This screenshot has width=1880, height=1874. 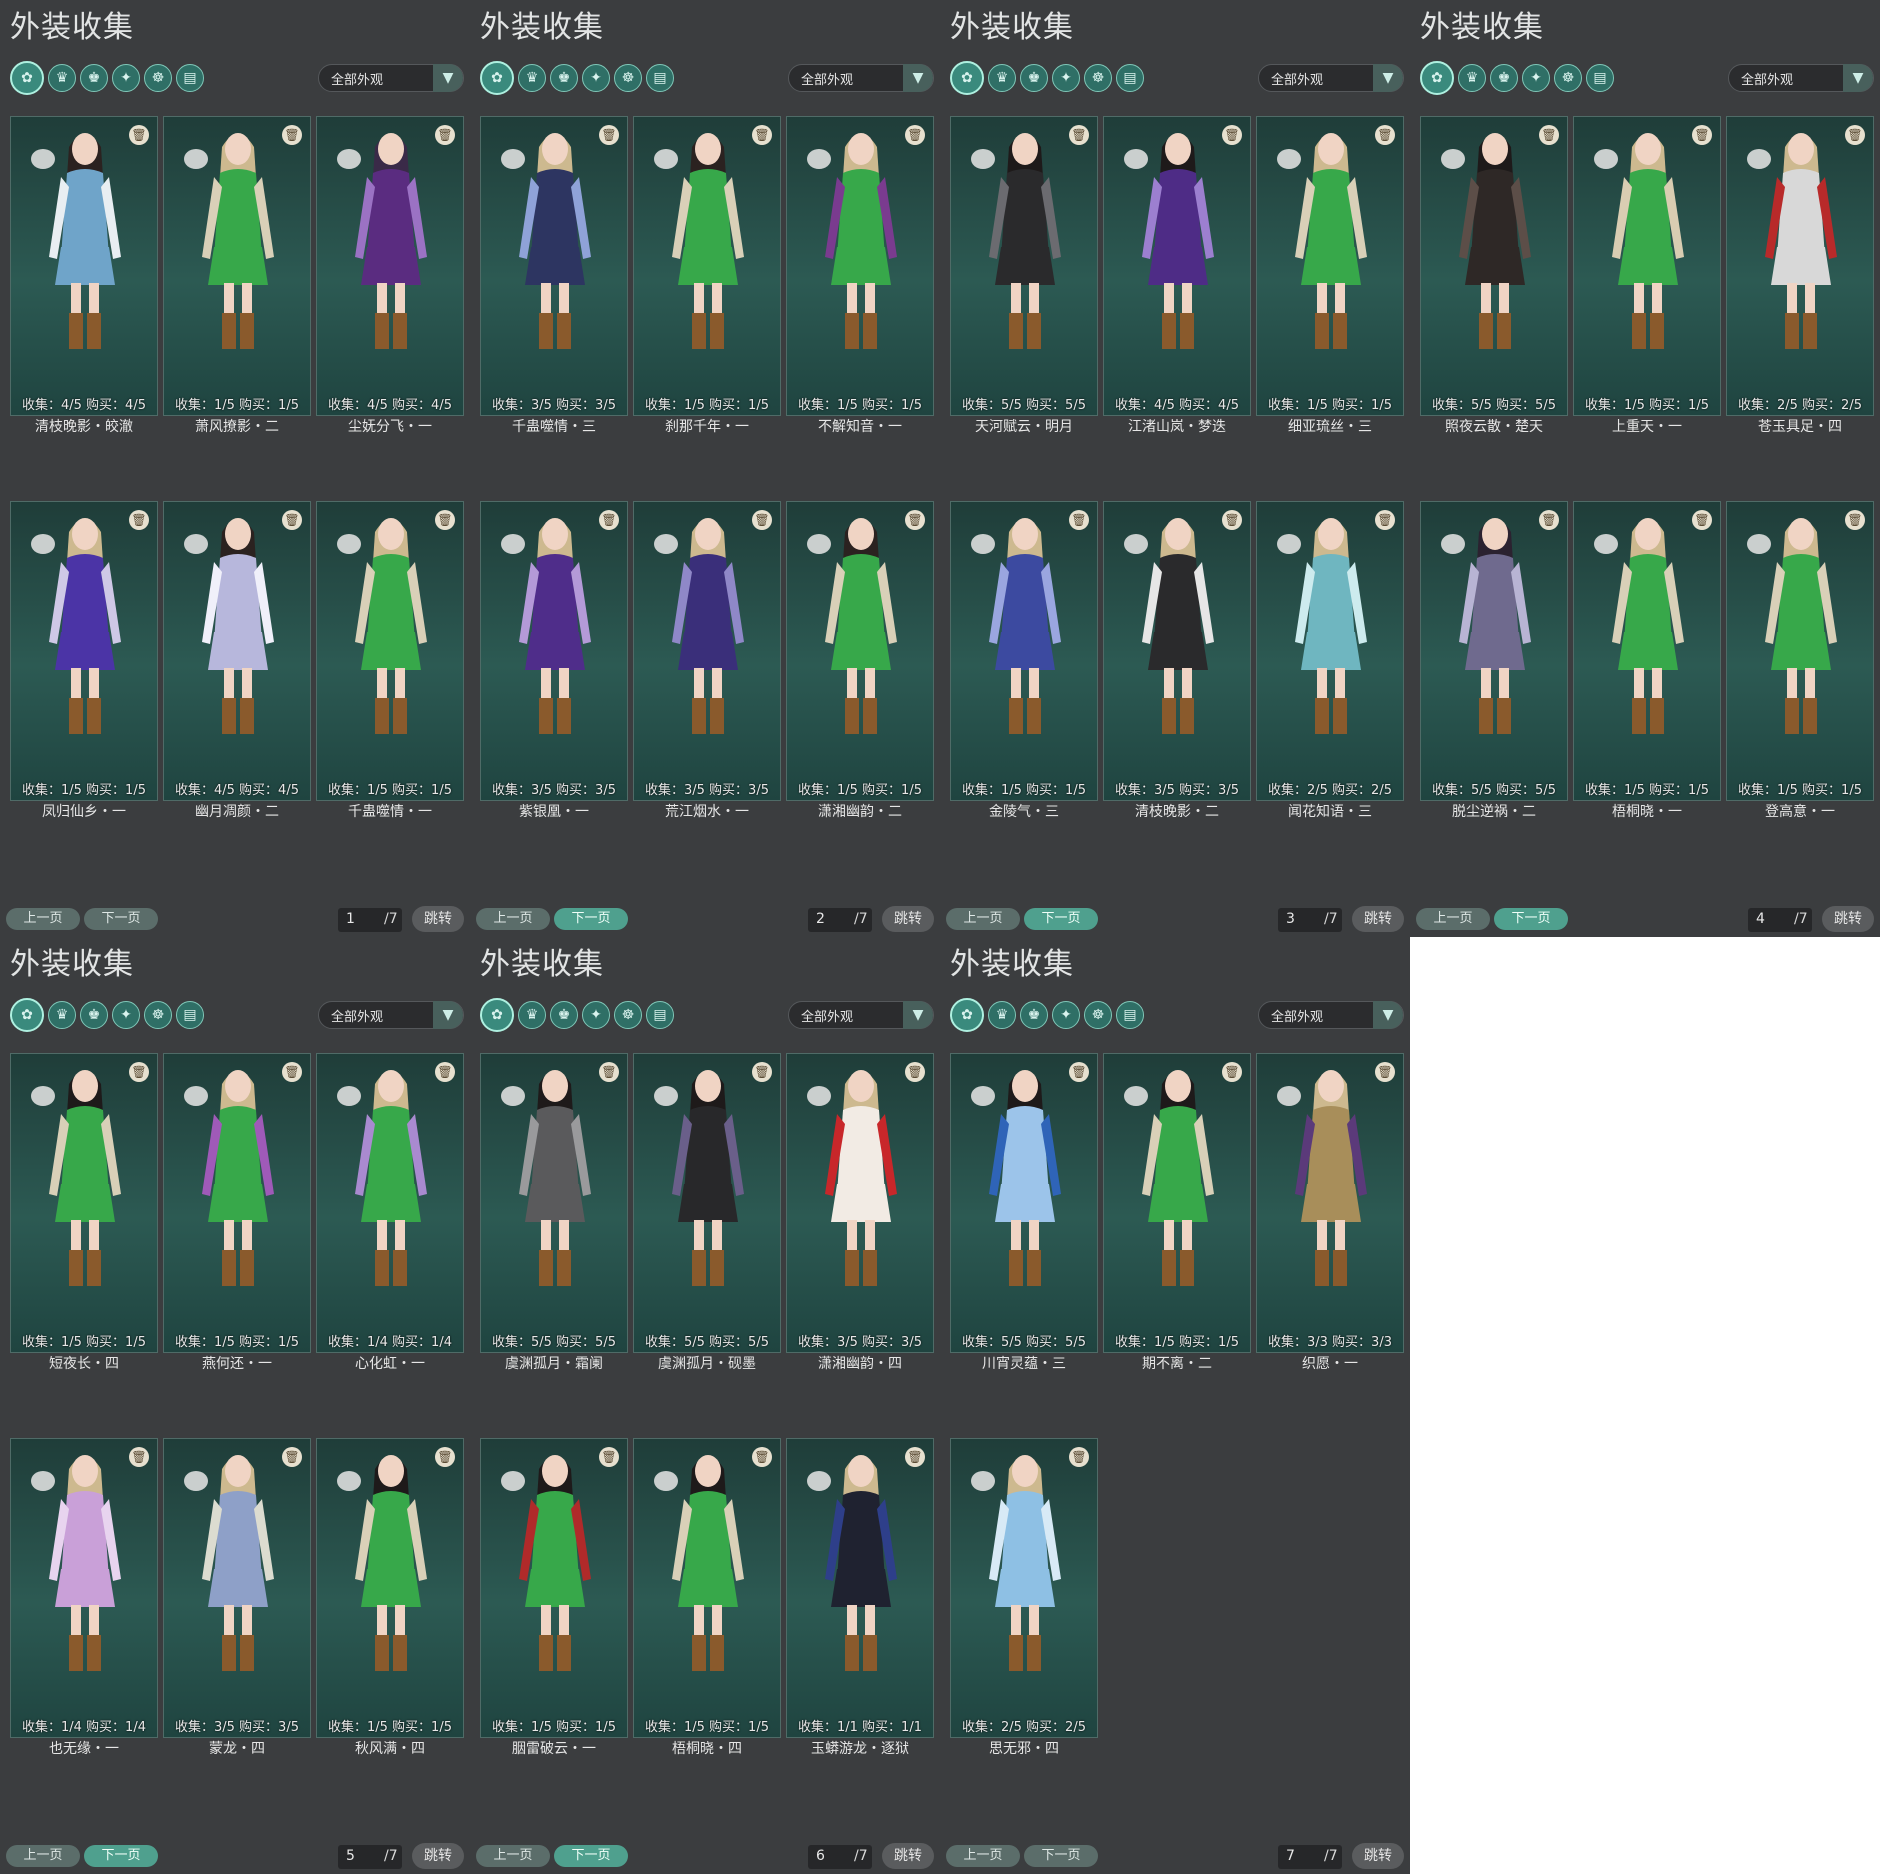 I want to click on page-input: 4/7, so click(x=1780, y=920).